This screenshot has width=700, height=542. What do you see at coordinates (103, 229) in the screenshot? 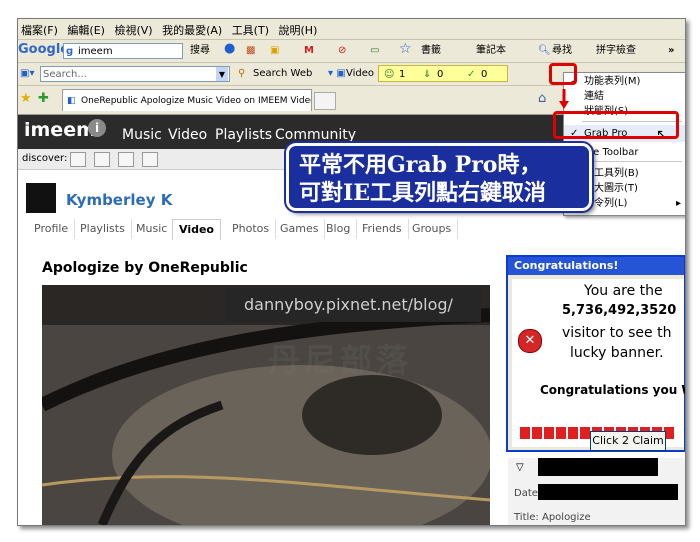
I see `tab-playlists: Playlists` at bounding box center [103, 229].